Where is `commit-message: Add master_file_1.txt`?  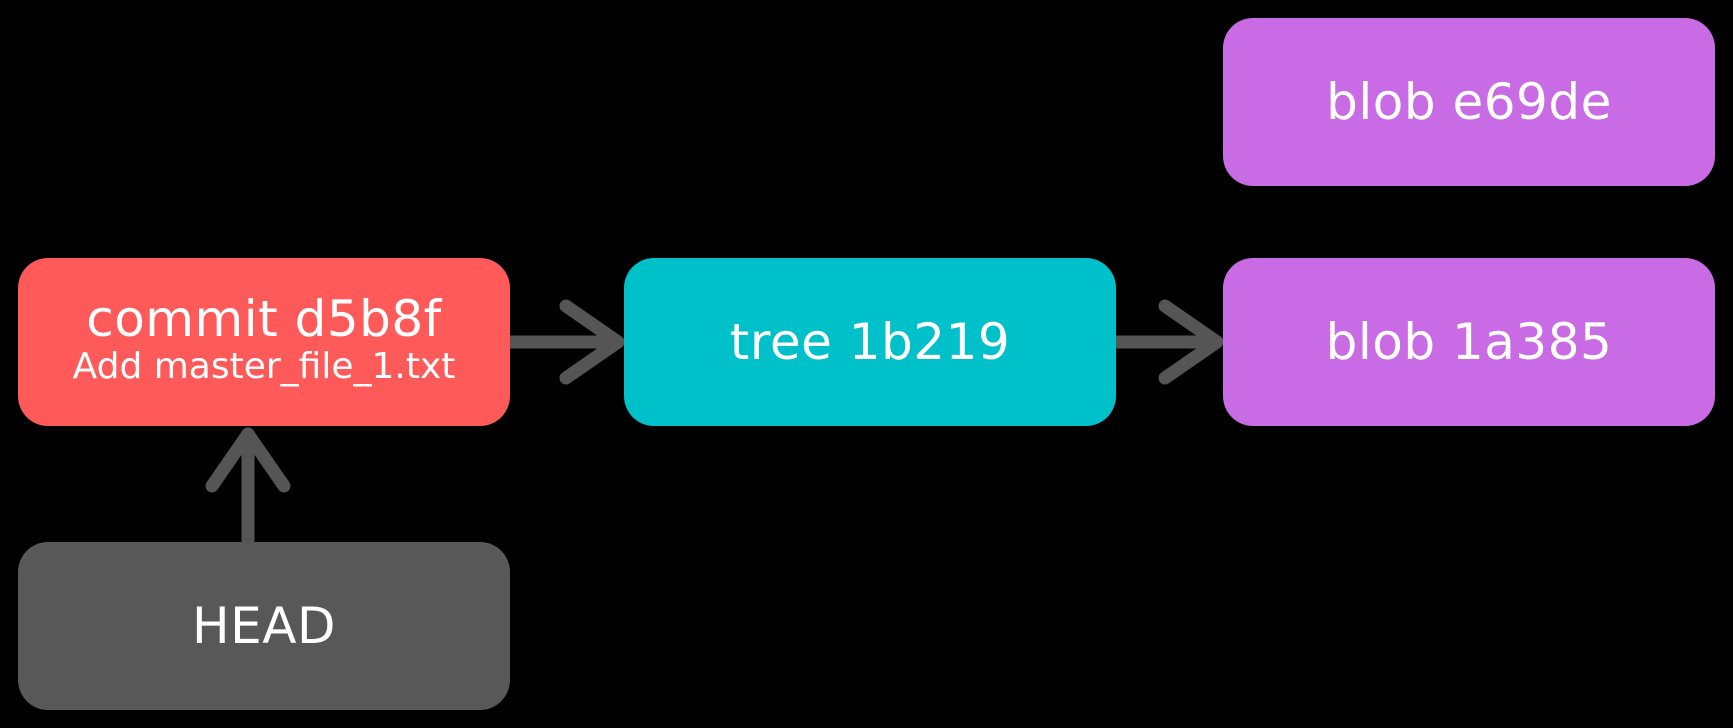
commit-message: Add master_file_1.txt is located at coordinates (264, 366).